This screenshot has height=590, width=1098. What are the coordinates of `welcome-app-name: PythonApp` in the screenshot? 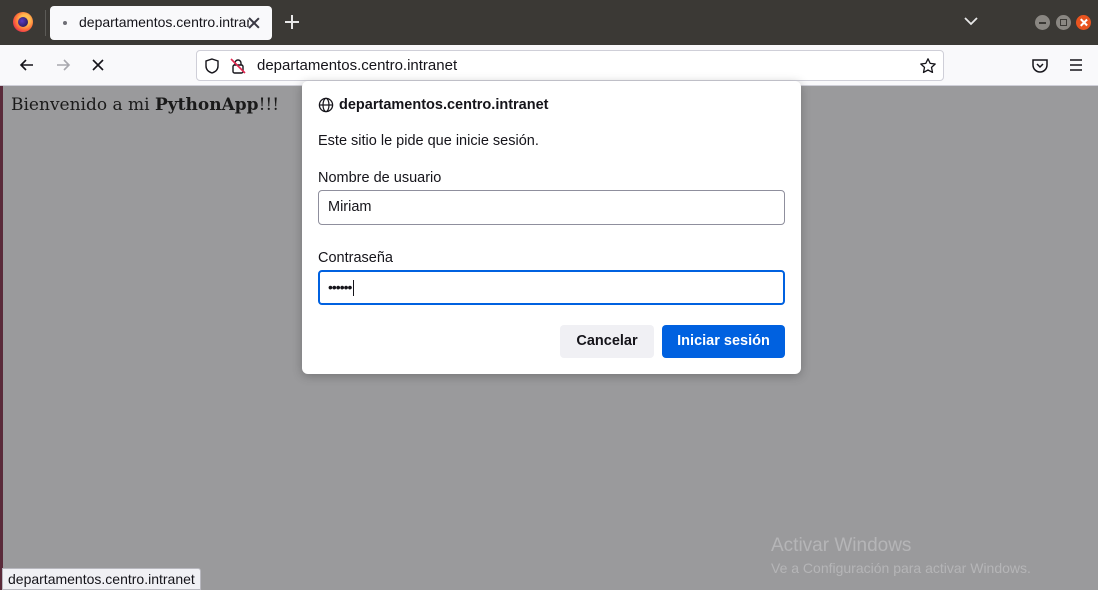 It's located at (207, 105).